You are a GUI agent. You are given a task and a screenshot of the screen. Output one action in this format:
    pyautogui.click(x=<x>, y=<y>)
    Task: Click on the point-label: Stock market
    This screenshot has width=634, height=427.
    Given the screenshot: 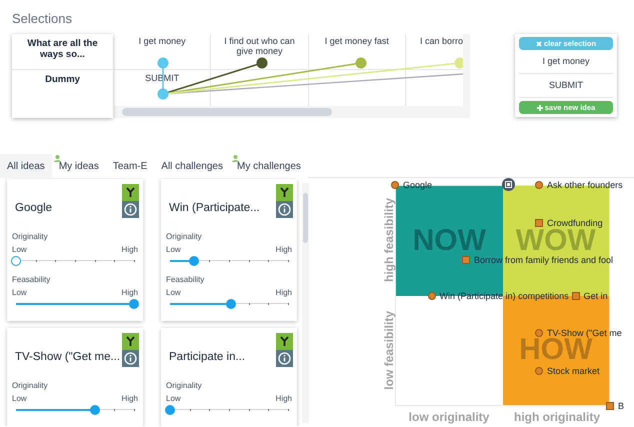 What is the action you would take?
    pyautogui.click(x=573, y=370)
    